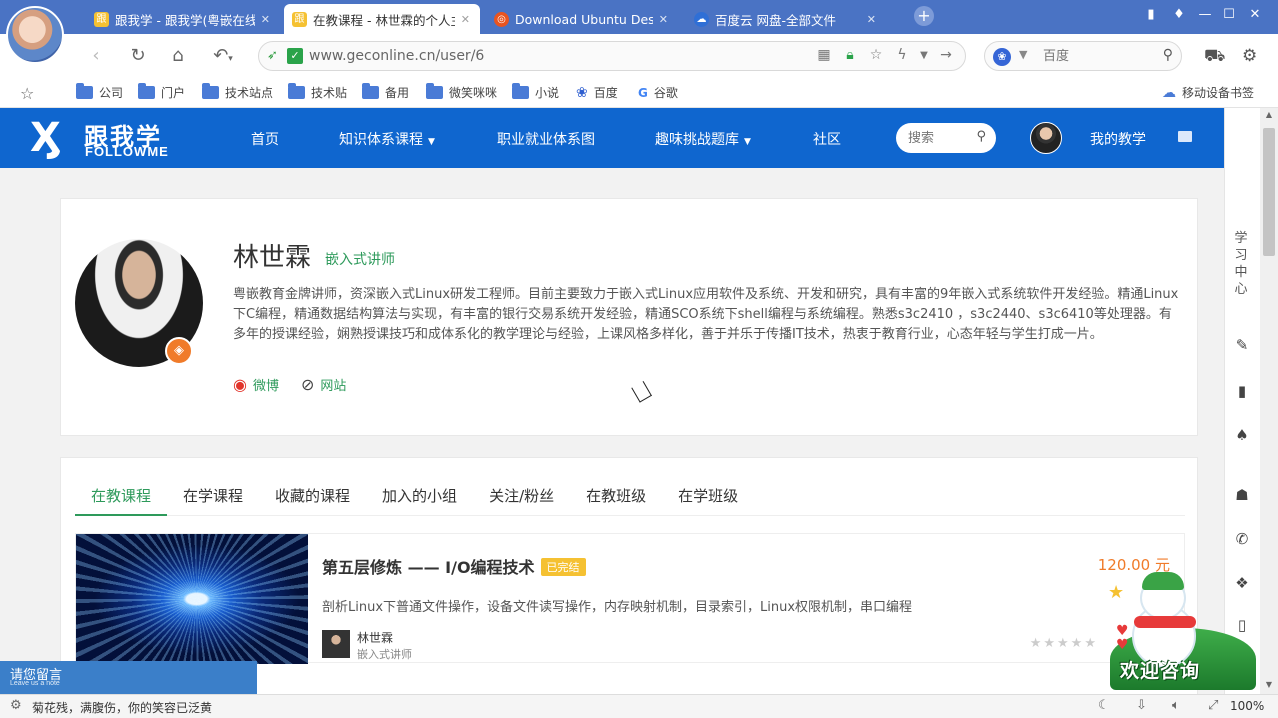  Describe the element at coordinates (824, 55) in the screenshot. I see `qr-code-icon: ▦` at that location.